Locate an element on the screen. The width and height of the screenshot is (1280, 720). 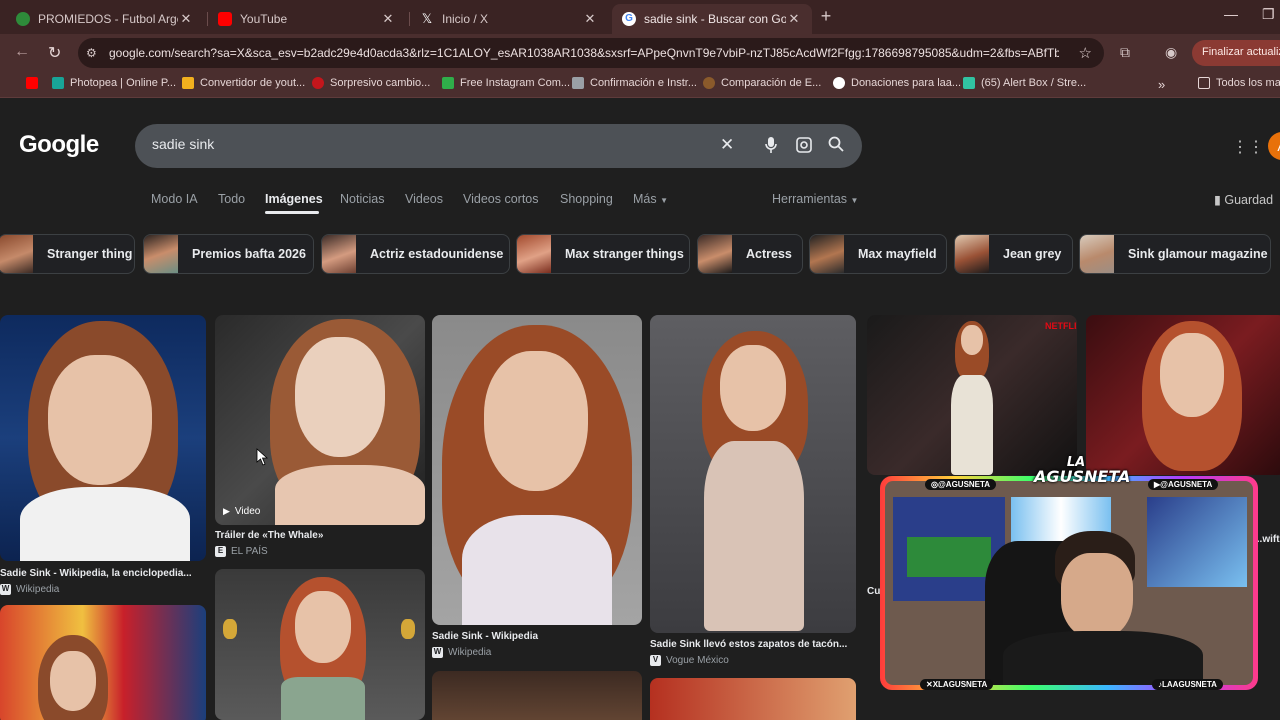
tab-ai-mode: Modo IA is located at coordinates (174, 199).